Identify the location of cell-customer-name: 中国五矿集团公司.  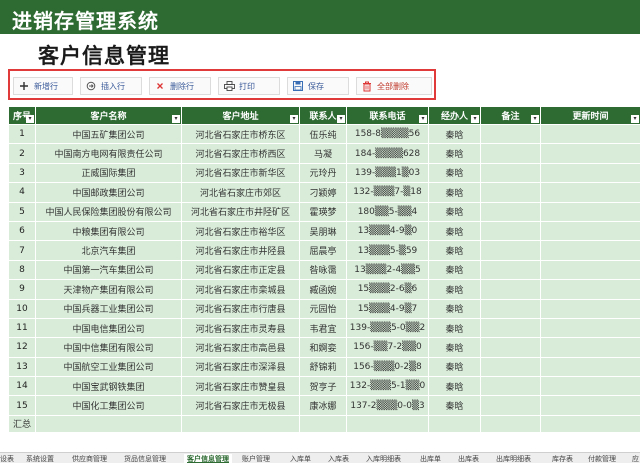
(108, 134).